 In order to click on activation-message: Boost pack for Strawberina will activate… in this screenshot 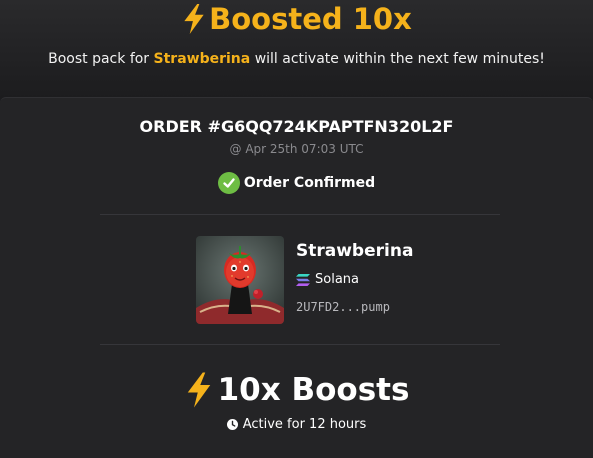, I will do `click(296, 59)`.